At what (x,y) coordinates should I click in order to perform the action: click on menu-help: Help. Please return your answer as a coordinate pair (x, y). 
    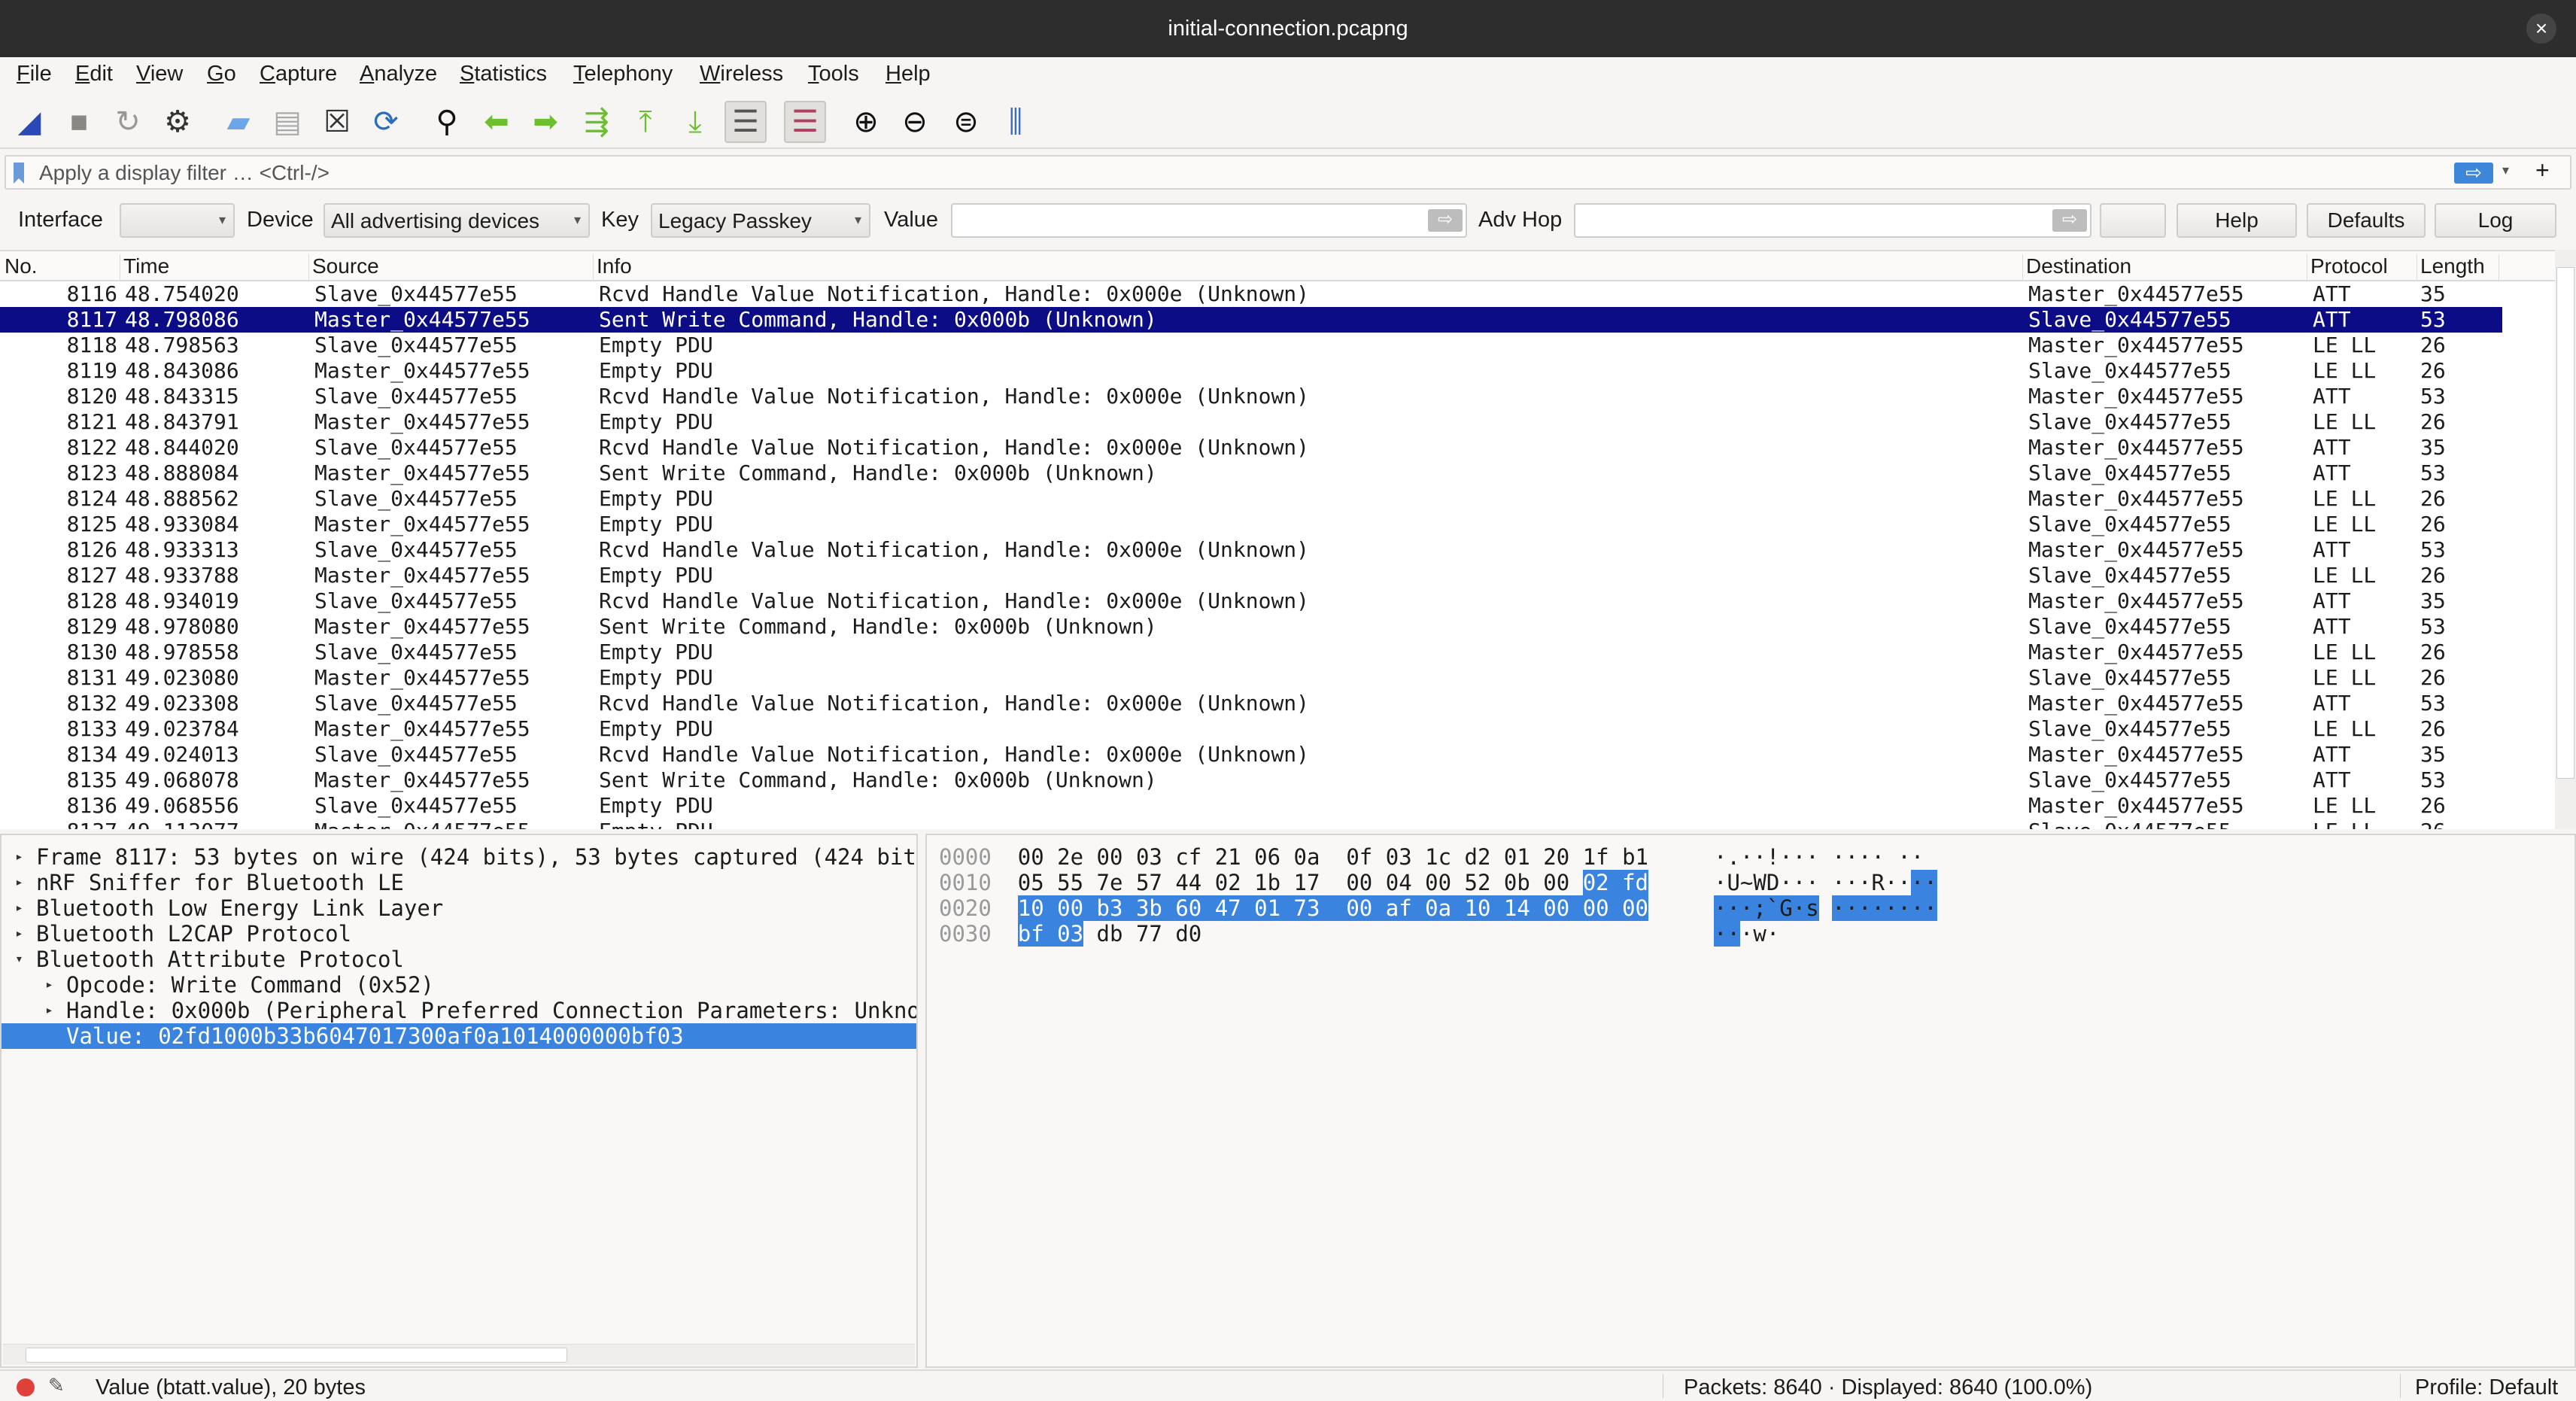
    Looking at the image, I should click on (909, 74).